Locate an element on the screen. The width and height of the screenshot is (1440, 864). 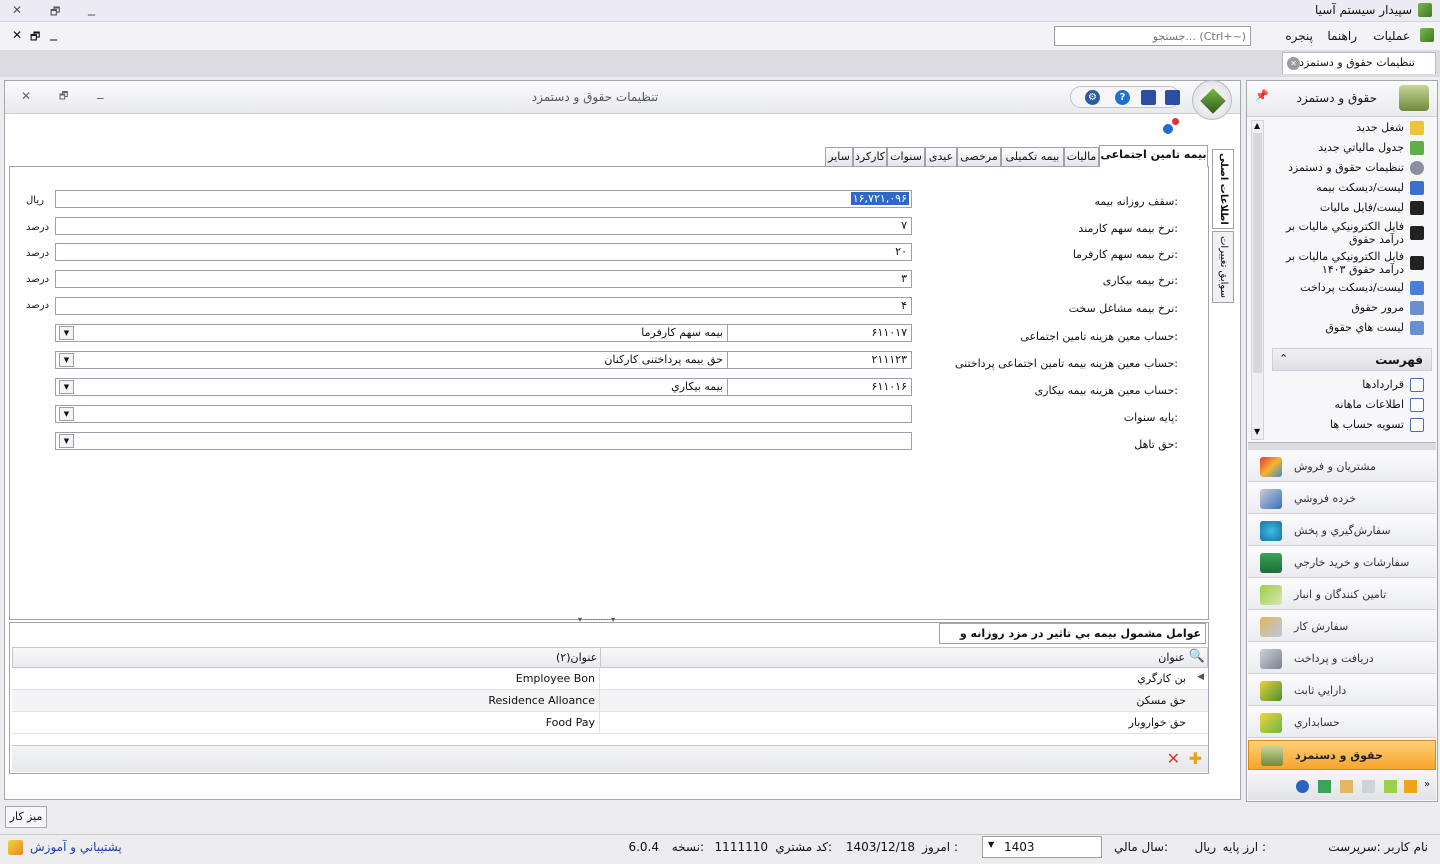
table-row: حق خواروبار Food Pay is located at coordinates (610, 723).